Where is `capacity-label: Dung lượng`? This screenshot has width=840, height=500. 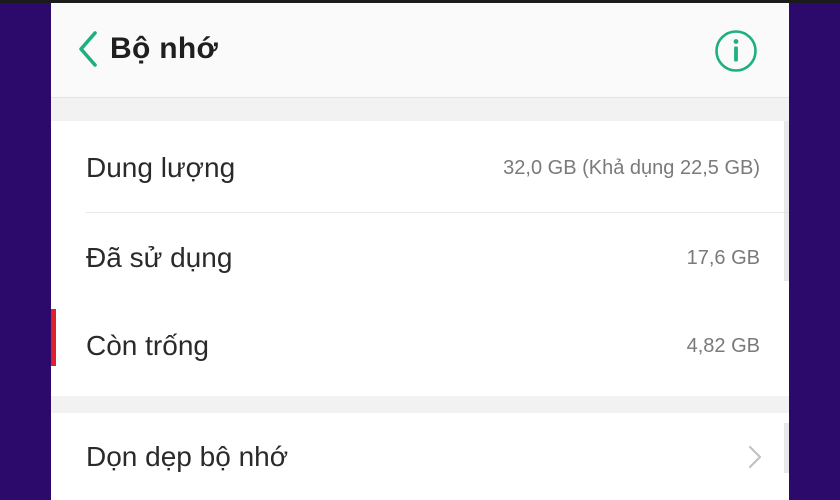 capacity-label: Dung lượng is located at coordinates (161, 167).